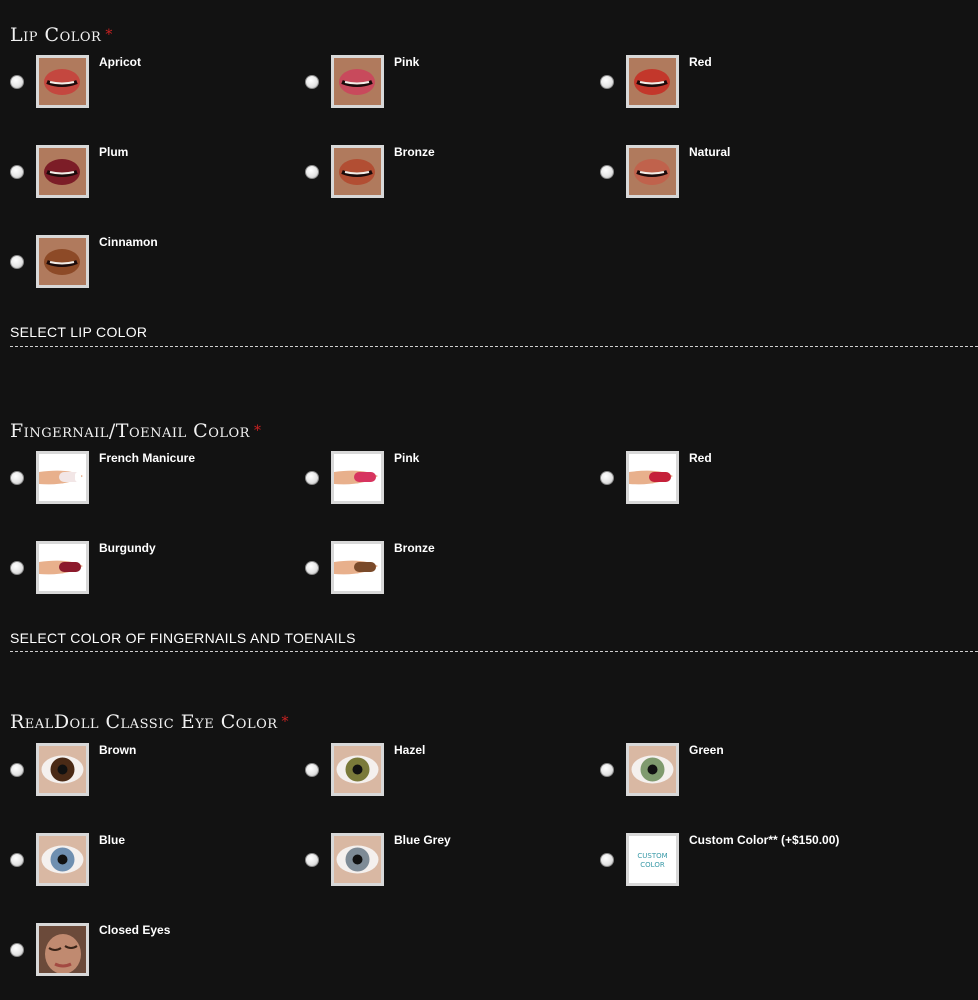 The height and width of the screenshot is (1000, 978). Describe the element at coordinates (62, 81) in the screenshot. I see `lips-apricot-icon` at that location.